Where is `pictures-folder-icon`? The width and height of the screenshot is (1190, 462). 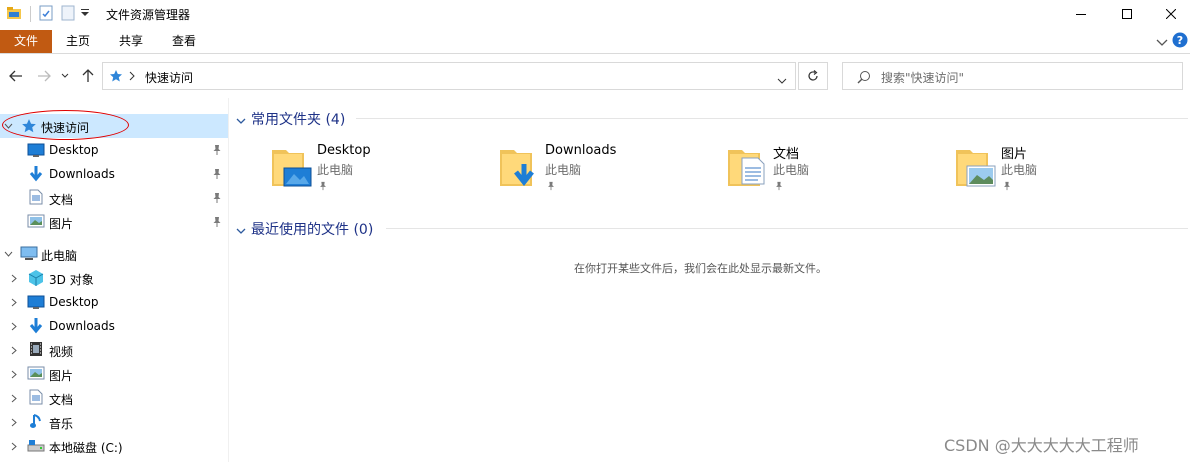 pictures-folder-icon is located at coordinates (976, 167).